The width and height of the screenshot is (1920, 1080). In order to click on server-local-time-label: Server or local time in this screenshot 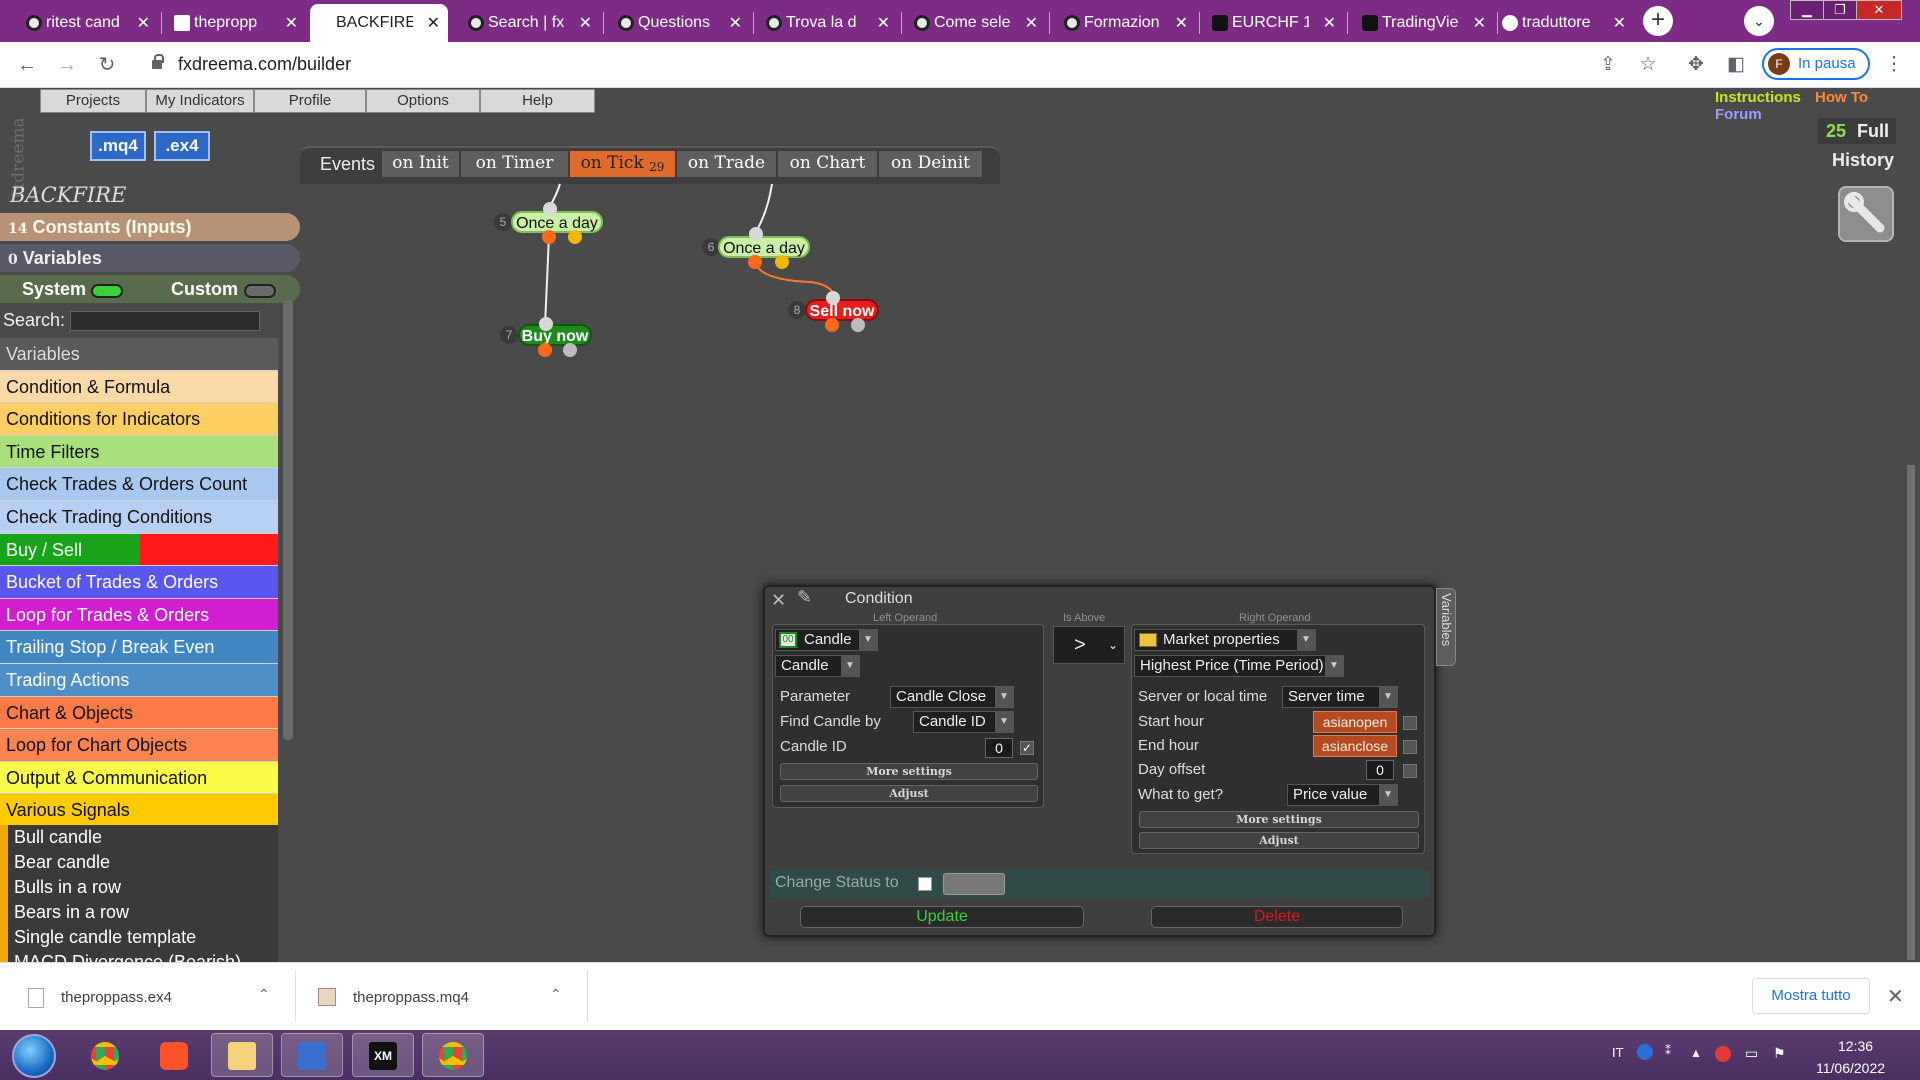, I will do `click(1203, 696)`.